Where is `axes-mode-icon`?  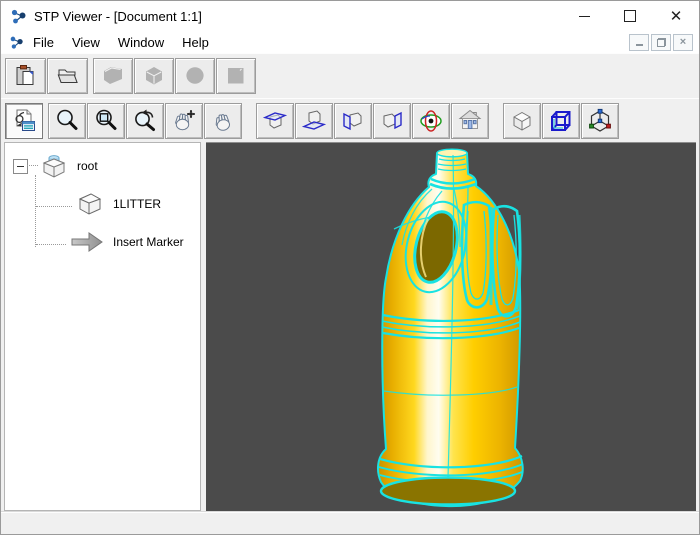
axes-mode-icon is located at coordinates (600, 120).